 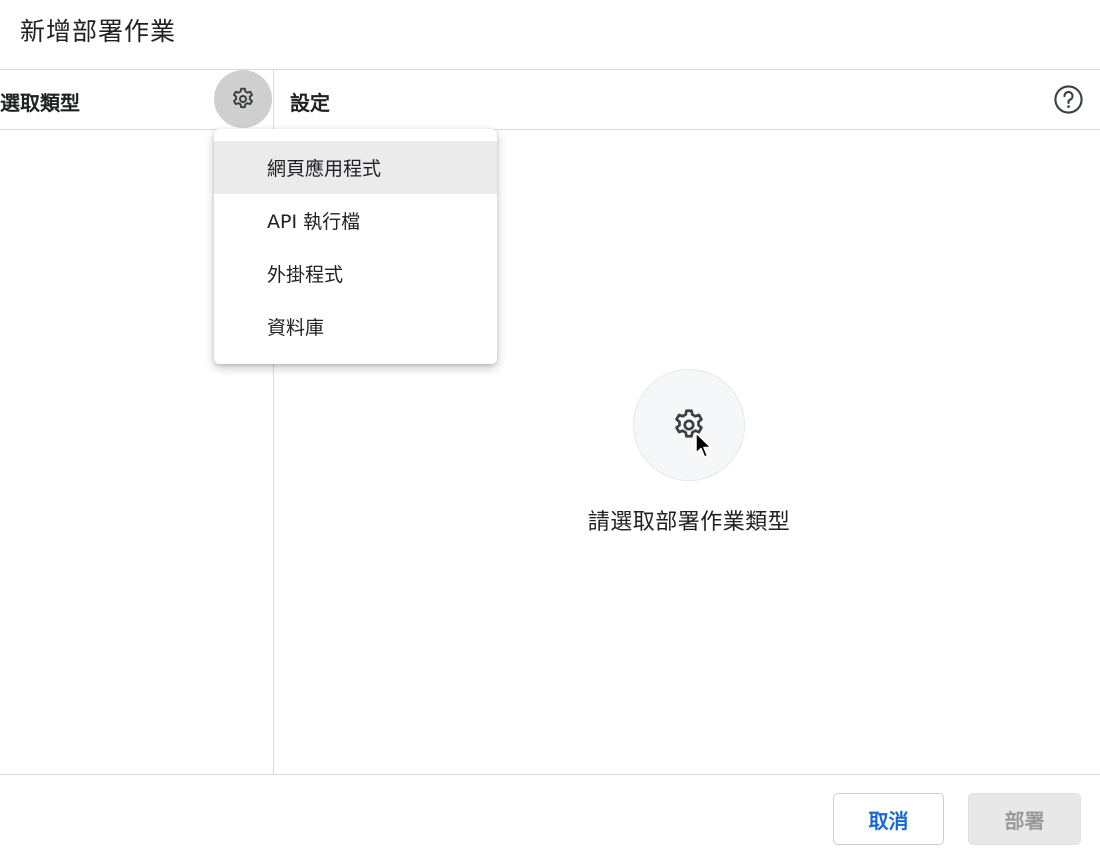 I want to click on header-divider, so click(x=550, y=69).